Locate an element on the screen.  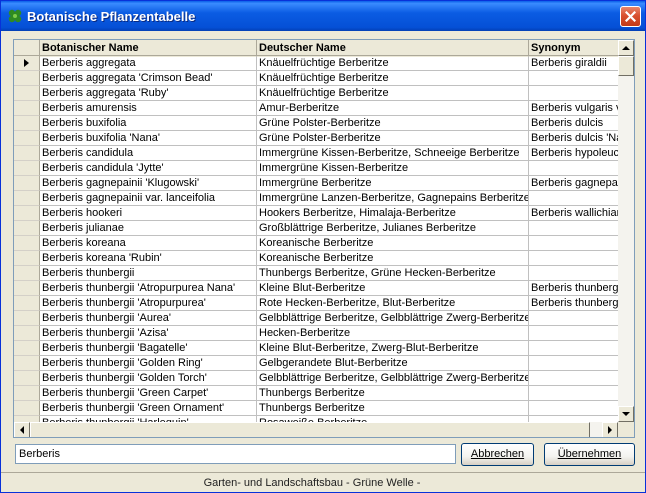
column-header-german-name: Deutscher Name is located at coordinates (393, 48).